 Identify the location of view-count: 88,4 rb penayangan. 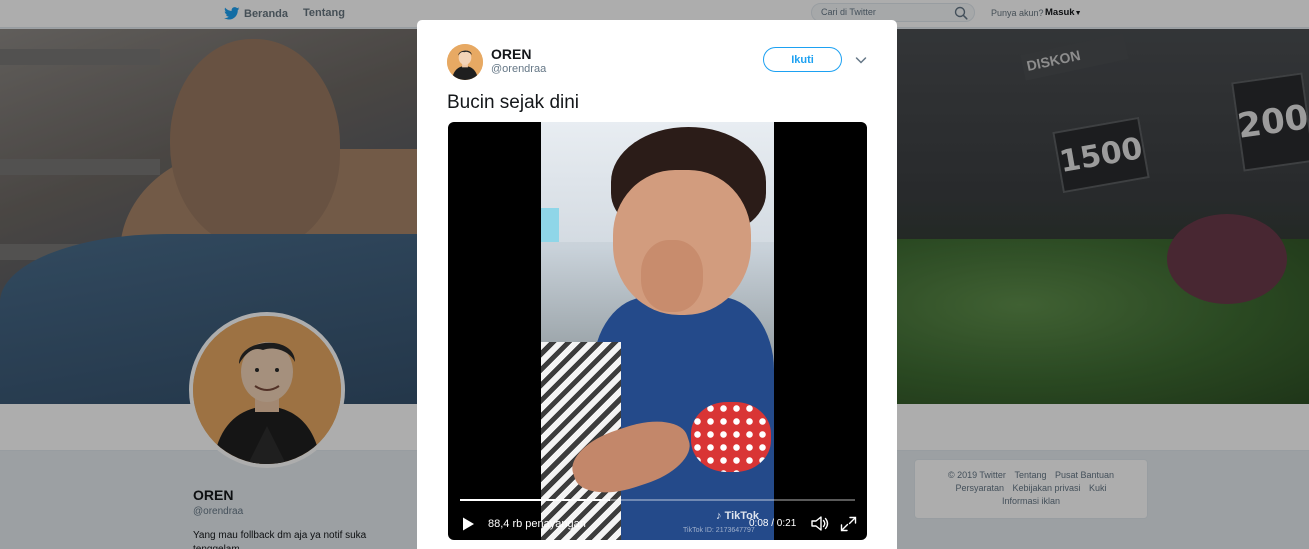
(537, 524).